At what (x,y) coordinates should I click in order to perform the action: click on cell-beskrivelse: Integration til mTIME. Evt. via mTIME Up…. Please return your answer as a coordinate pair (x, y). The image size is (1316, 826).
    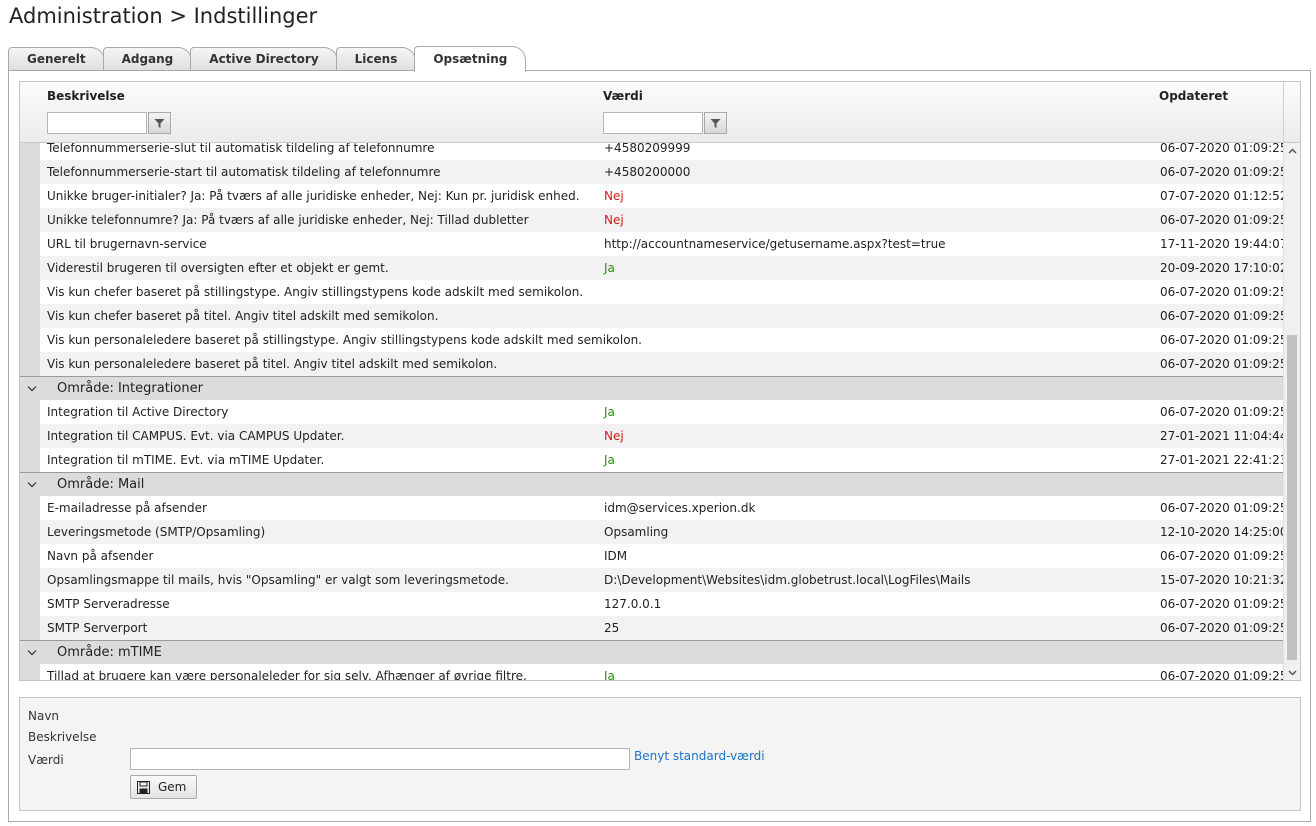
    Looking at the image, I should click on (186, 460).